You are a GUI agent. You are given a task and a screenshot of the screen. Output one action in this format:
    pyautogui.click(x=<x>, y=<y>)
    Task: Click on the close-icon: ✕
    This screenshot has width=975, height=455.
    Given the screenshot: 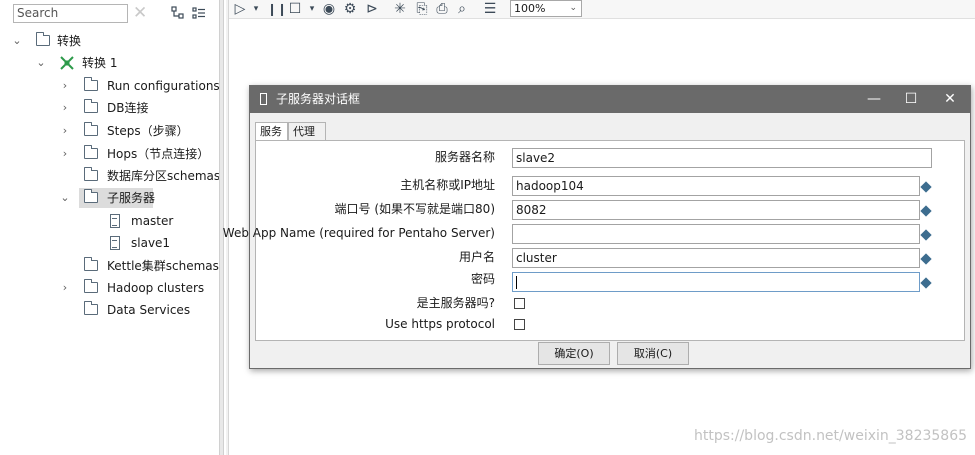 What is the action you would take?
    pyautogui.click(x=950, y=99)
    